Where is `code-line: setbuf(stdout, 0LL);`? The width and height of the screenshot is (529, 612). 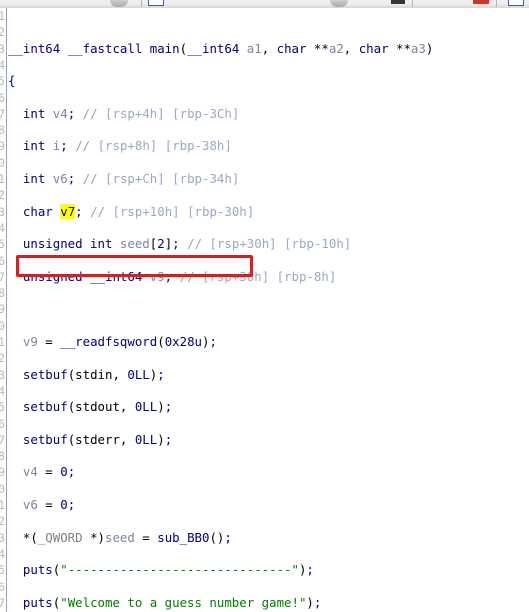 code-line: setbuf(stdout, 0LL); is located at coordinates (268, 407).